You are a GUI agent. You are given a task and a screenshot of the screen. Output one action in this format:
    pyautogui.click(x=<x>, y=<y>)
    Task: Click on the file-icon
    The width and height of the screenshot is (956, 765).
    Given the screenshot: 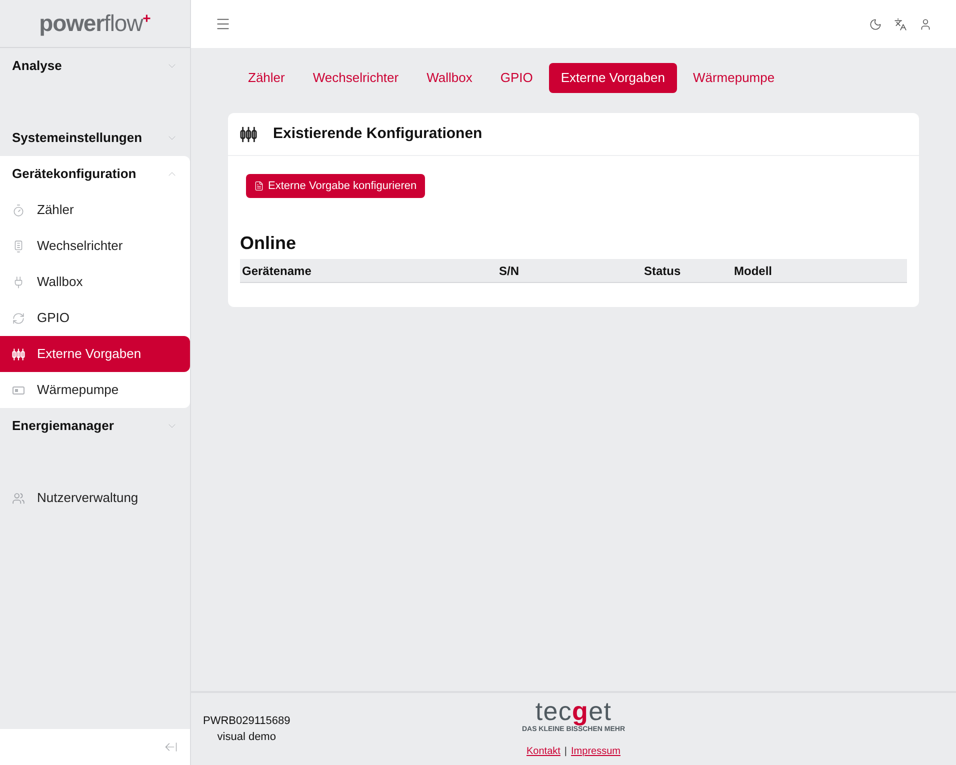 What is the action you would take?
    pyautogui.click(x=259, y=186)
    